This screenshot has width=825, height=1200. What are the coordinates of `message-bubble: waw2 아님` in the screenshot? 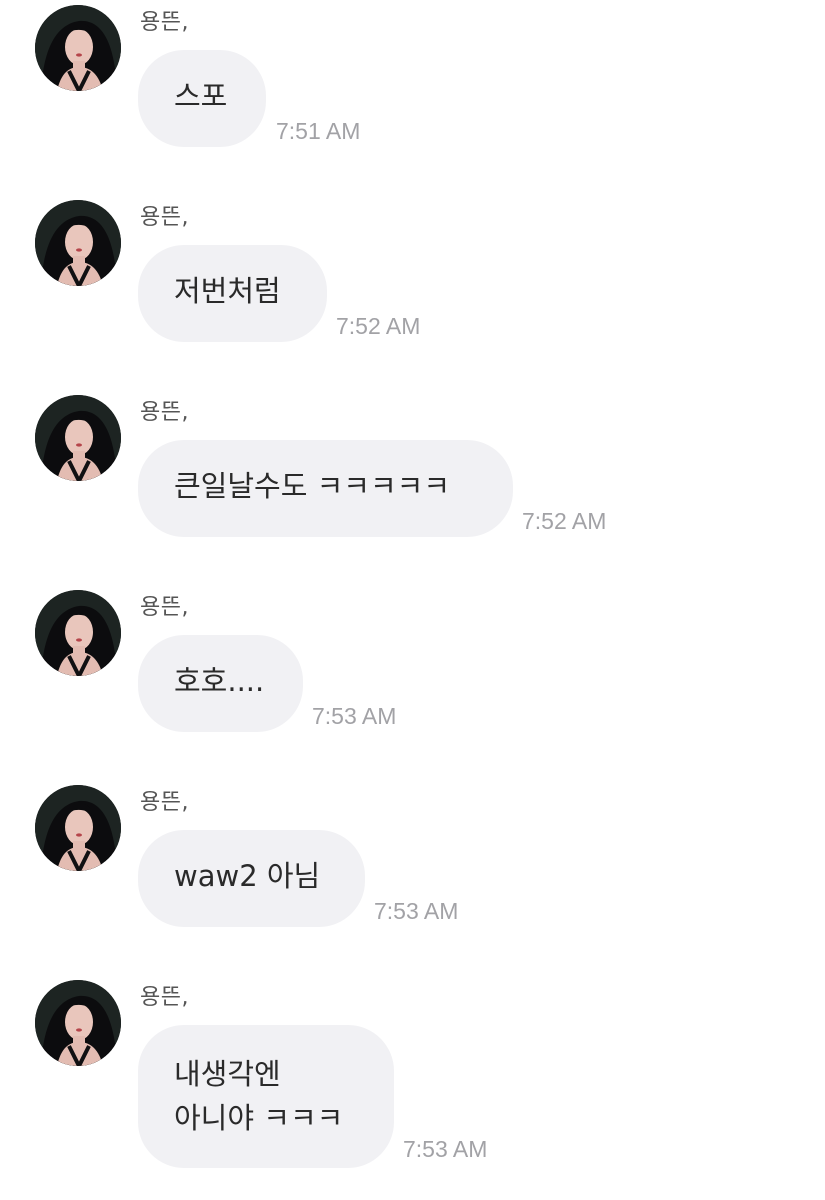 It's located at (251, 878).